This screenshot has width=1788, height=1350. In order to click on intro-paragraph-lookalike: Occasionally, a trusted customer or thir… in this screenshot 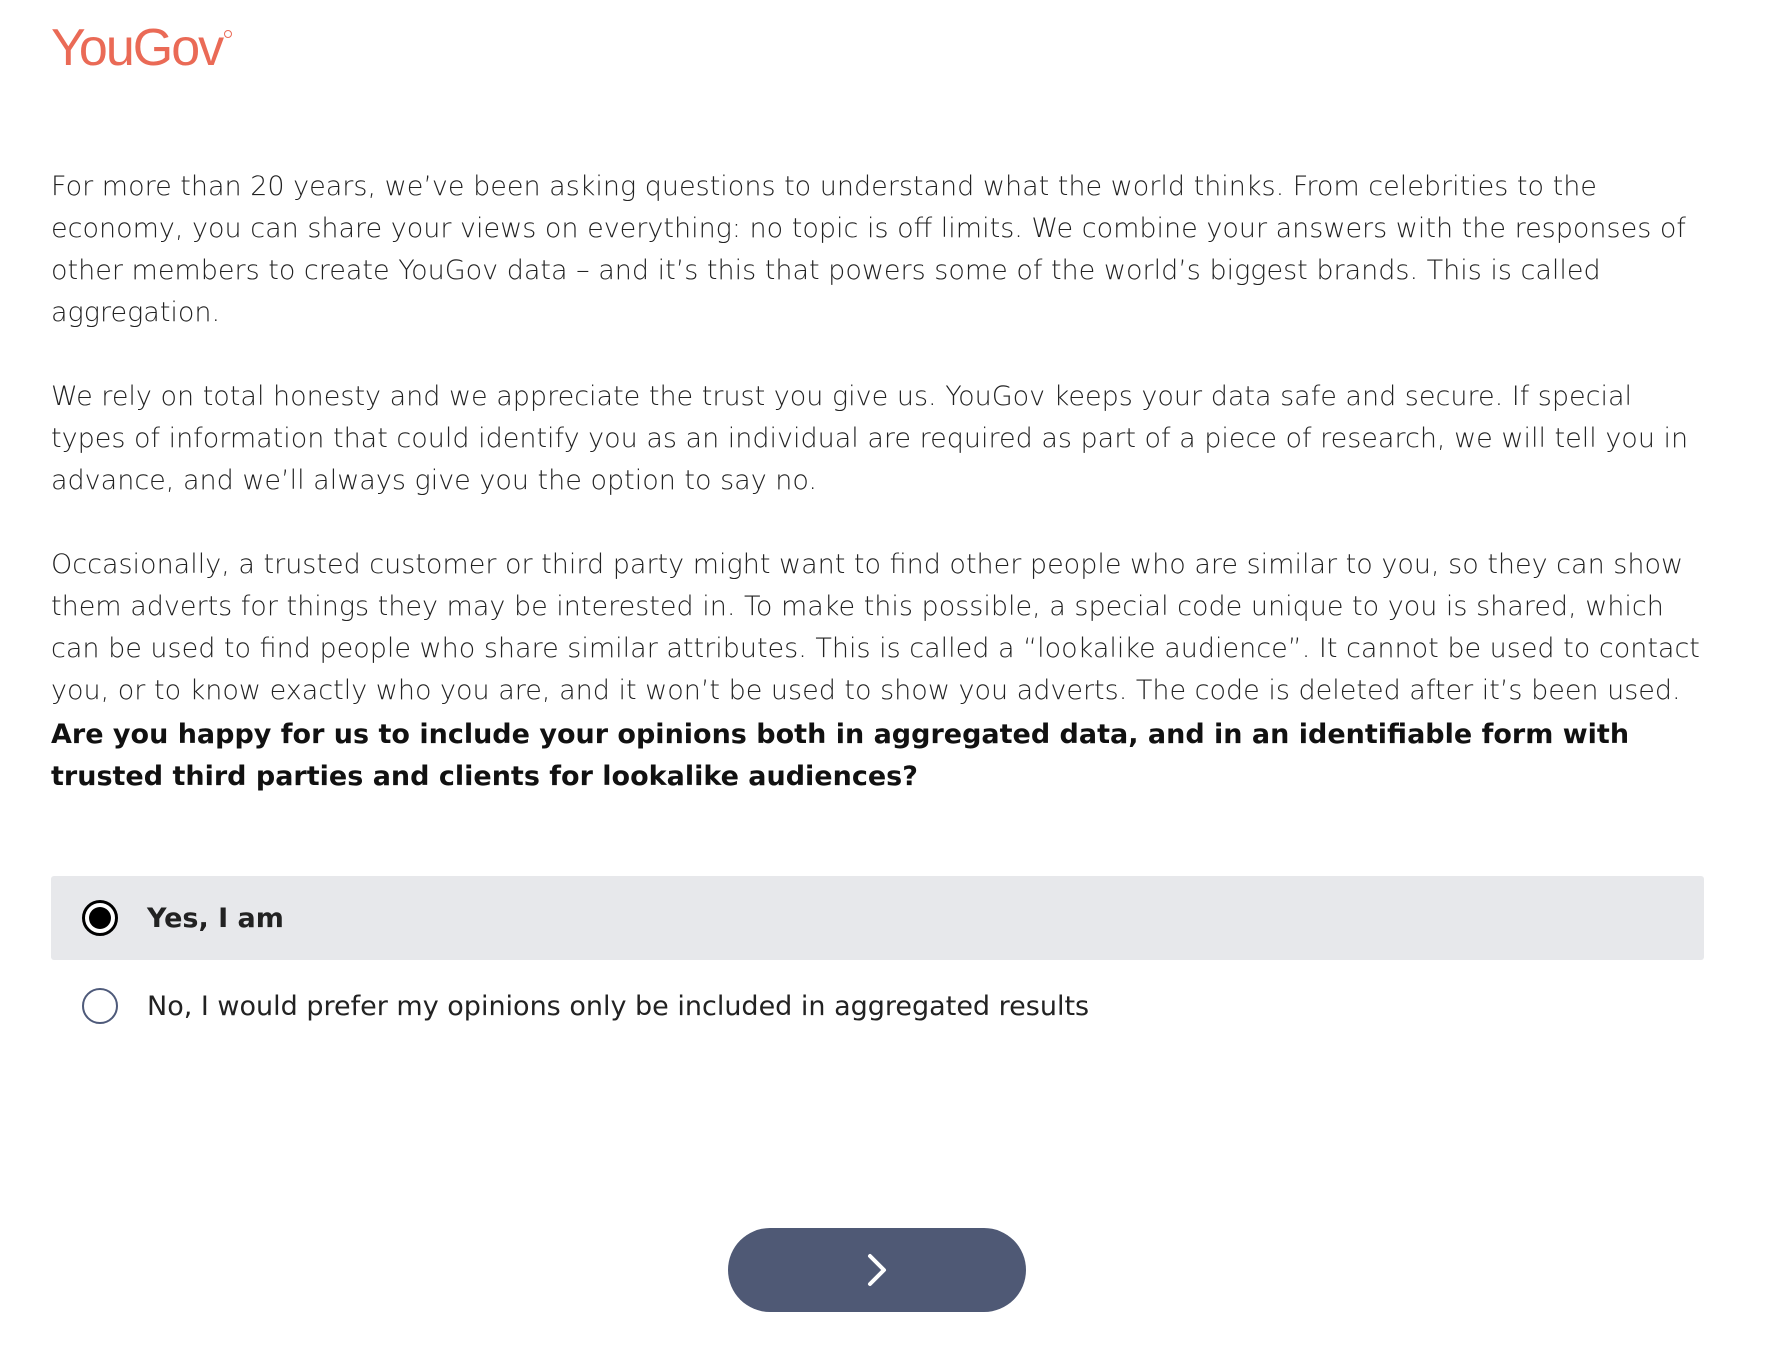, I will do `click(875, 627)`.